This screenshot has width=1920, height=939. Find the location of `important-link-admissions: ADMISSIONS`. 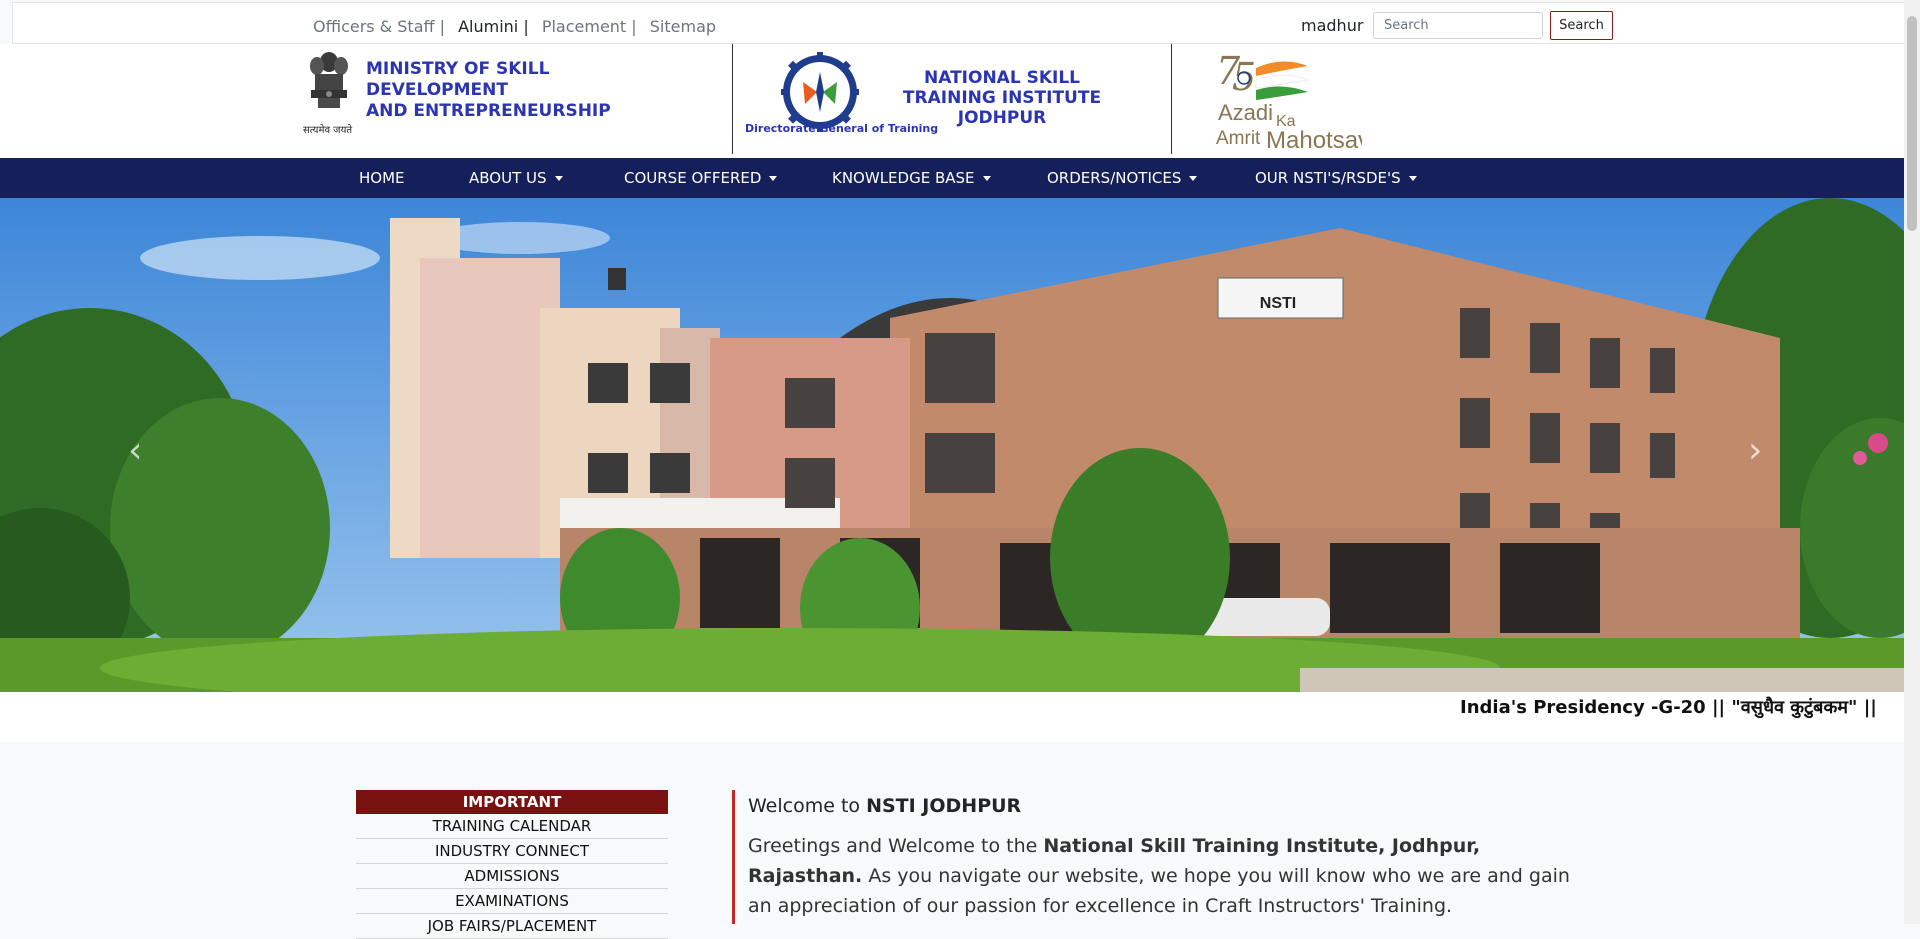

important-link-admissions: ADMISSIONS is located at coordinates (512, 876).